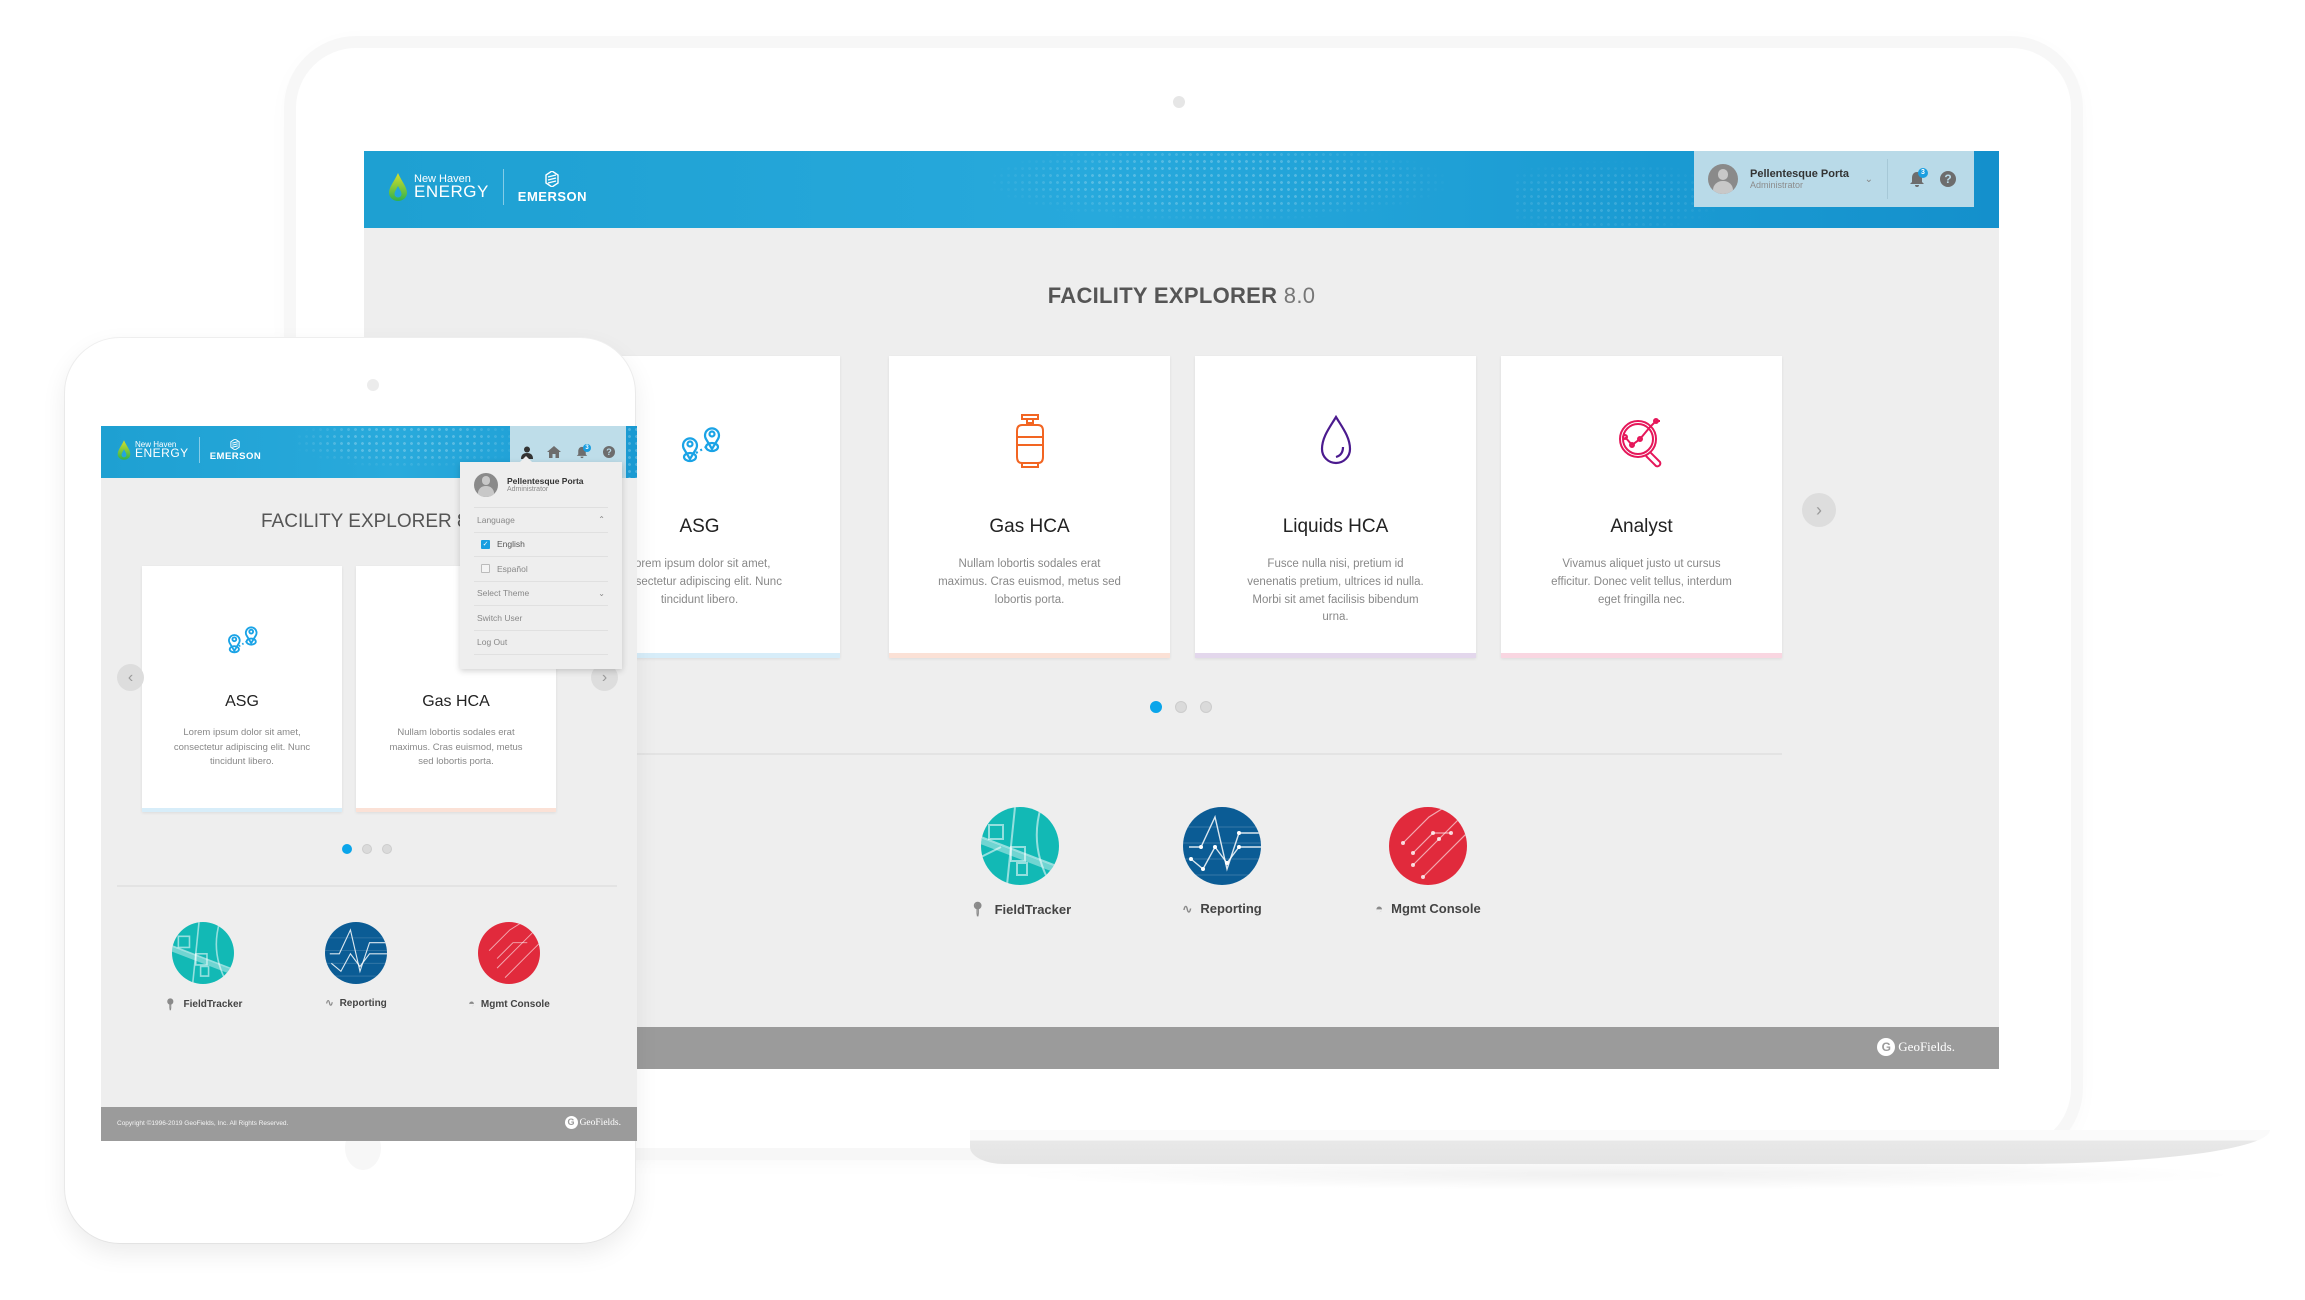  Describe the element at coordinates (541, 594) in the screenshot. I see `menu-select-theme: Select Theme ⌄` at that location.